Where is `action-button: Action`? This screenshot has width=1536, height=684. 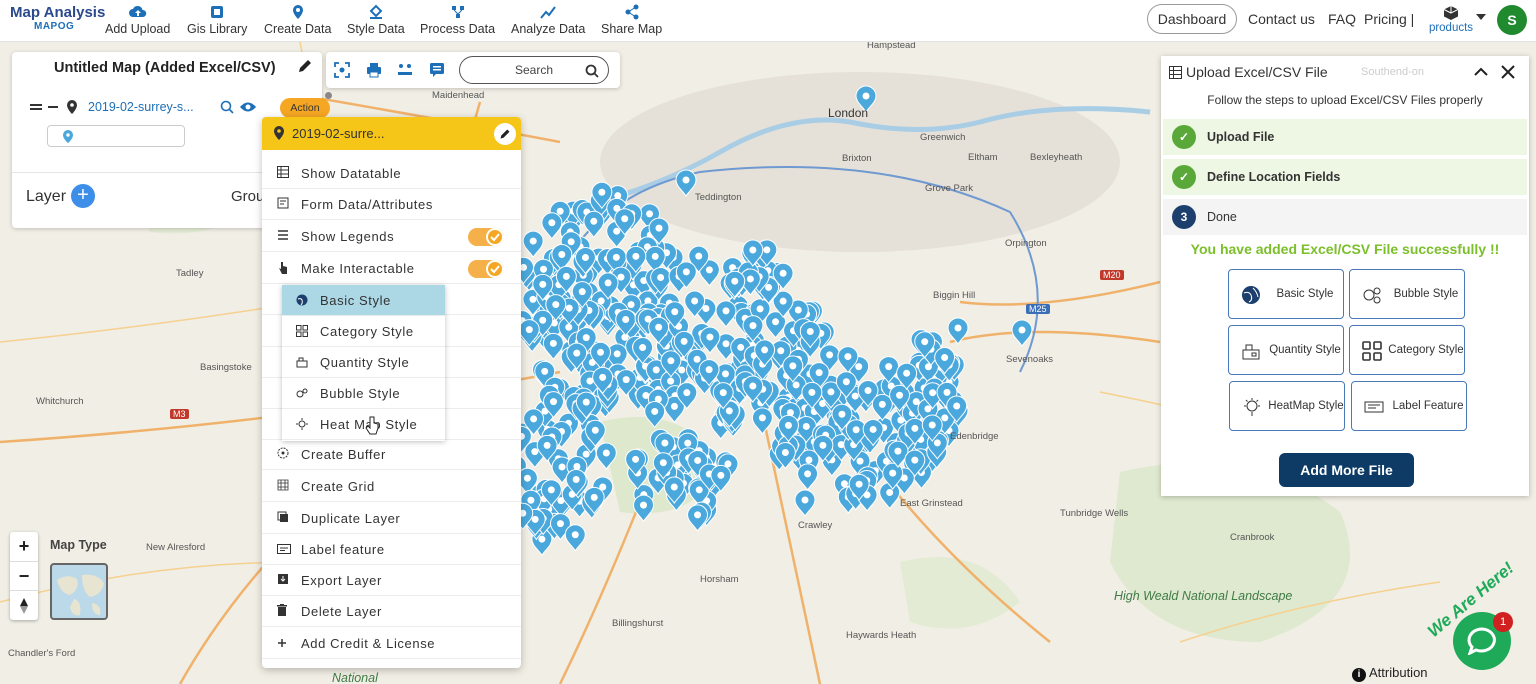
action-button: Action is located at coordinates (305, 108).